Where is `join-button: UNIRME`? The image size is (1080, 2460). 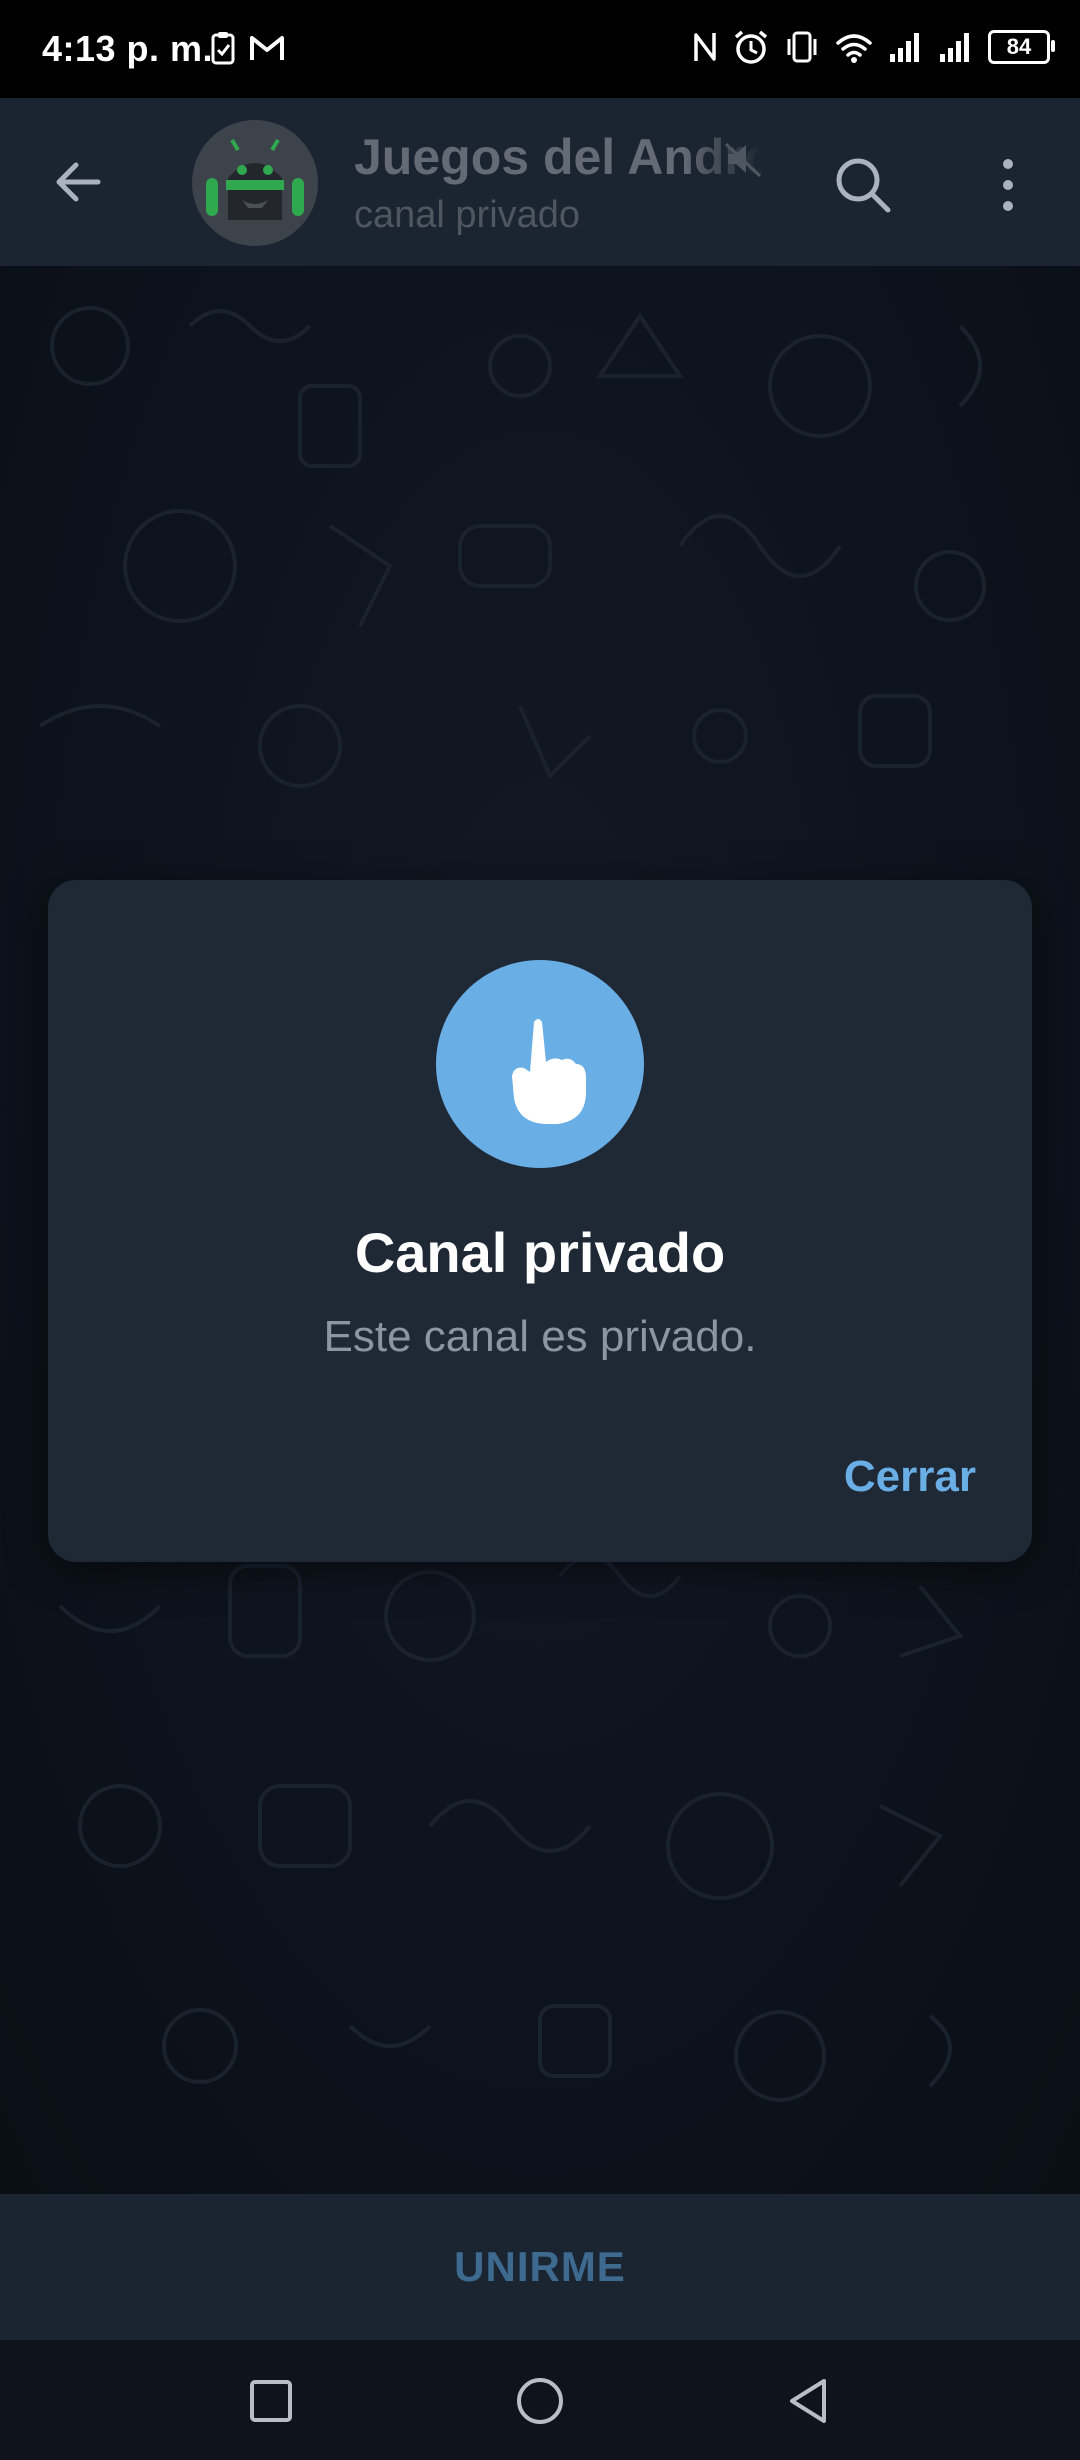
join-button: UNIRME is located at coordinates (540, 2267).